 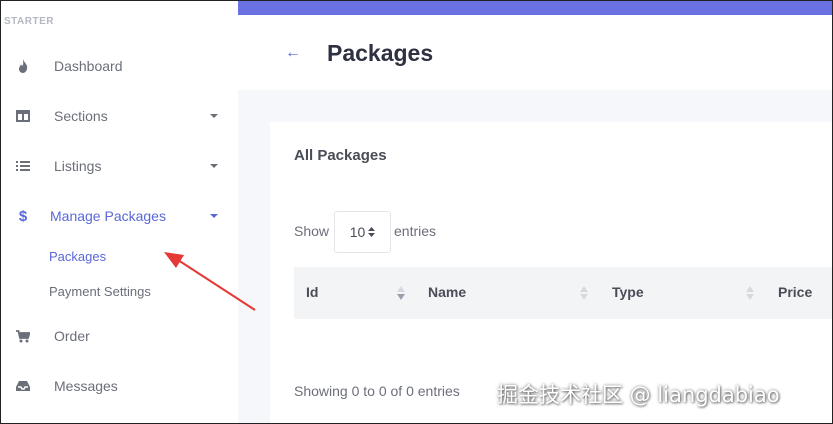 I want to click on entries-length-select: 10, so click(x=362, y=232).